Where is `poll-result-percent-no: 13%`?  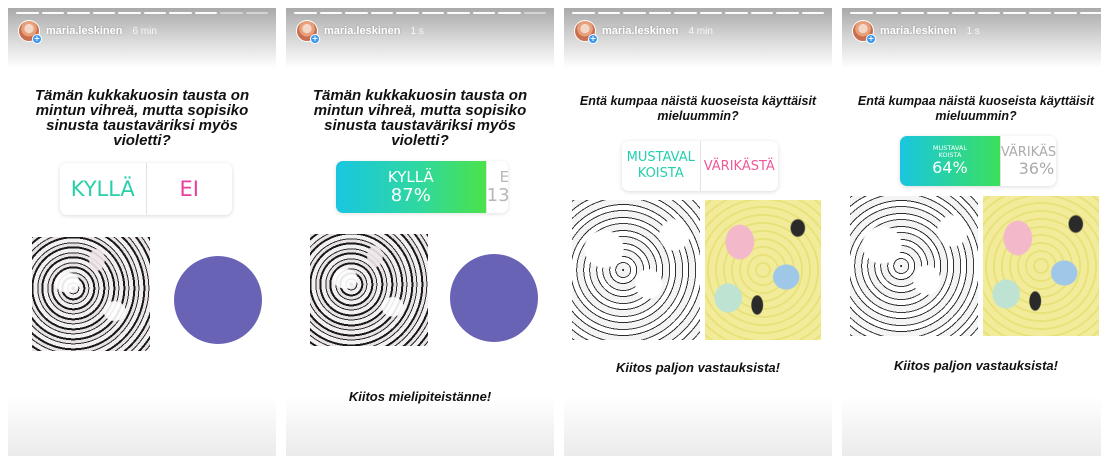 poll-result-percent-no: 13% is located at coordinates (497, 195).